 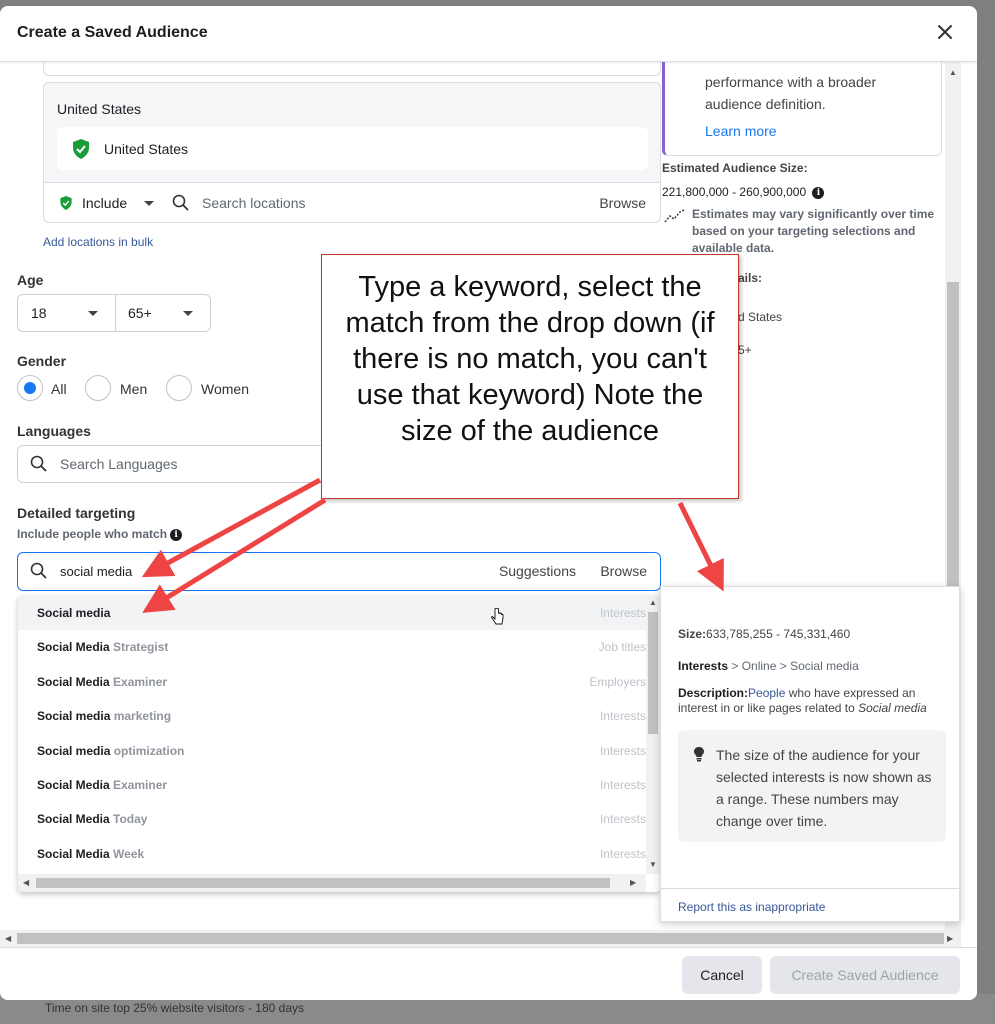 I want to click on learn-more-link: Learn more, so click(x=741, y=131).